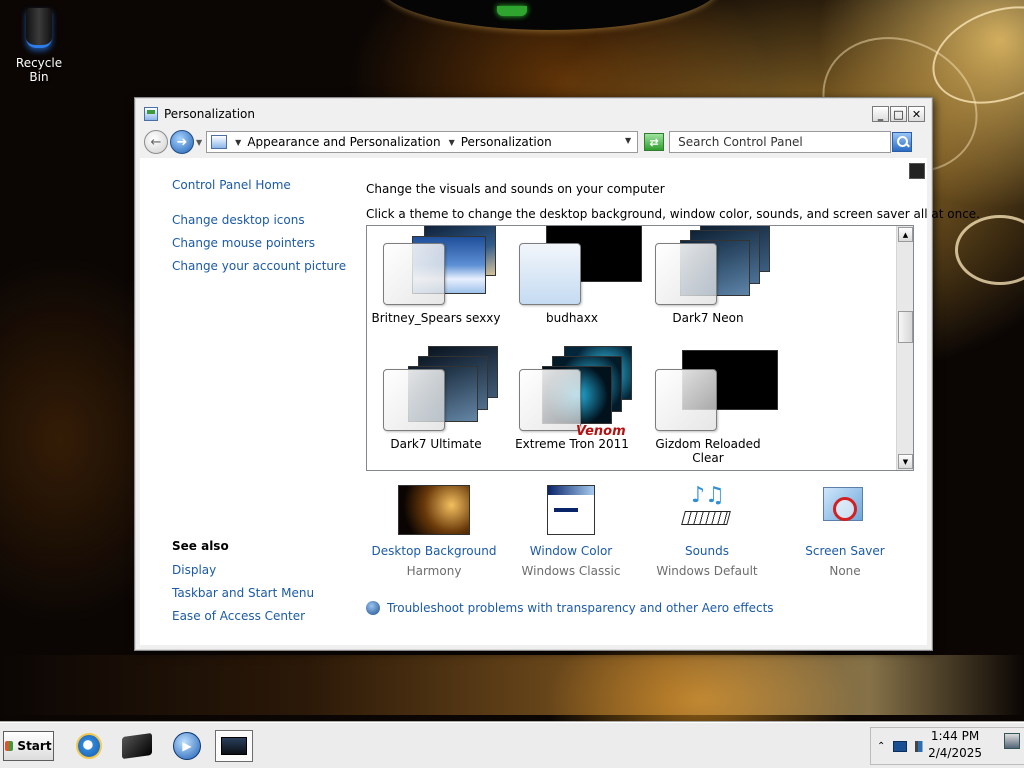 The image size is (1024, 768). Describe the element at coordinates (238, 220) in the screenshot. I see `change-desktop-icons-link: Change desktop icons` at that location.